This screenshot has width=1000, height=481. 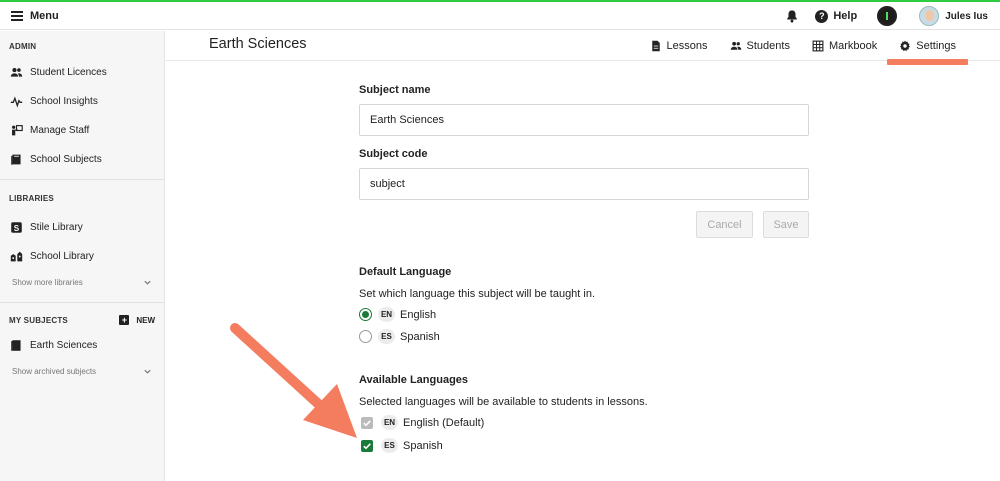 I want to click on libraries-heading: LIBRARIES, so click(x=31, y=198).